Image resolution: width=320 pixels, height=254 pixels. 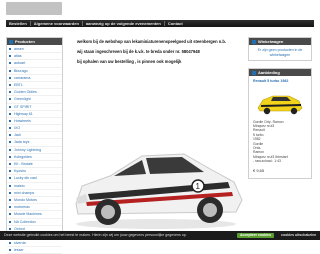 I want to click on sidebar-item-label: Mondo Motors, so click(x=25, y=199).